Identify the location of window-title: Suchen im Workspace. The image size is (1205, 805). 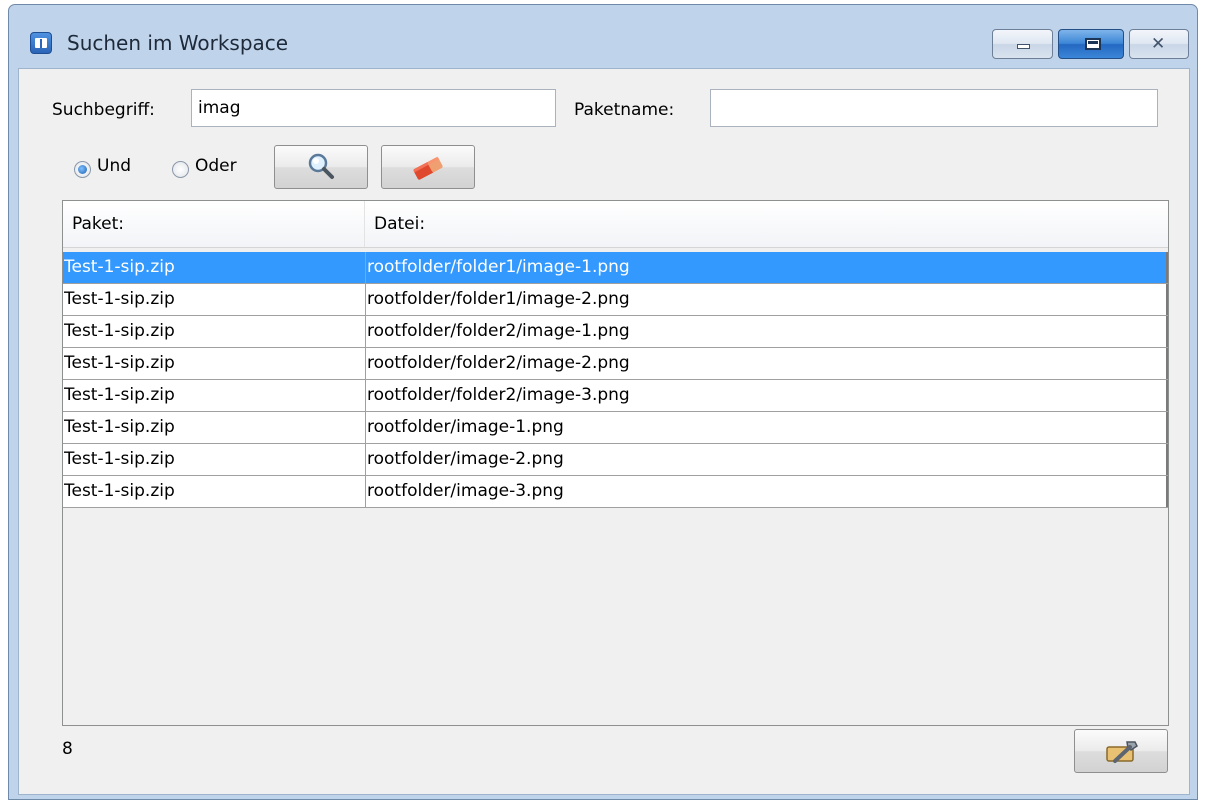
(178, 43).